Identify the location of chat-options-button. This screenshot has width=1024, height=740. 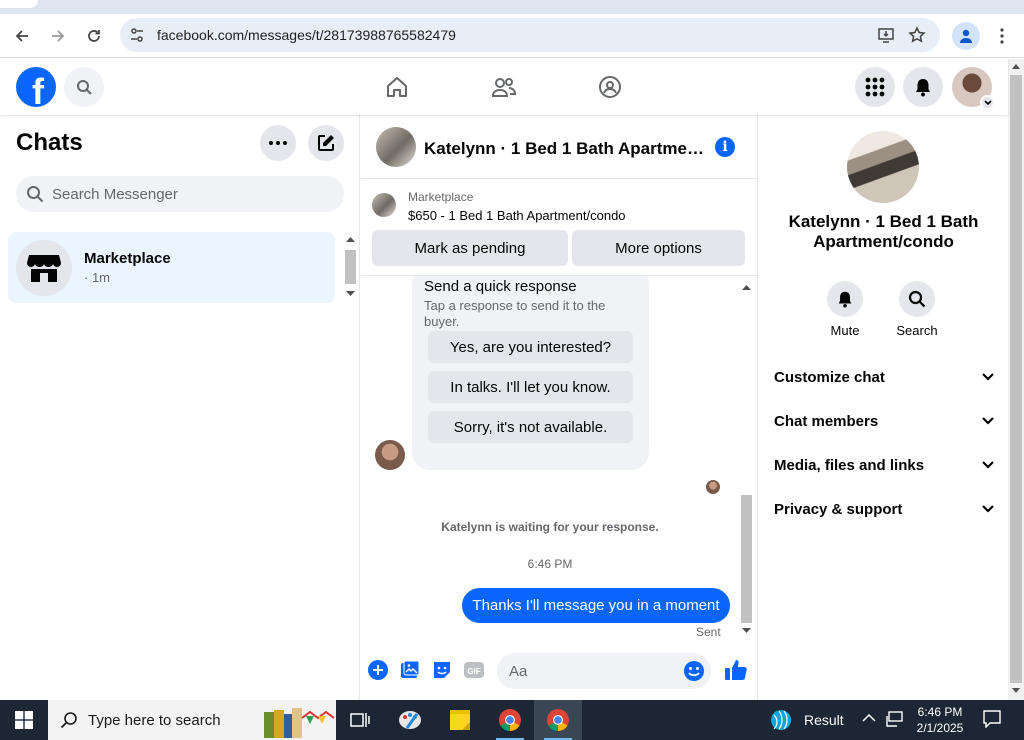
(278, 143).